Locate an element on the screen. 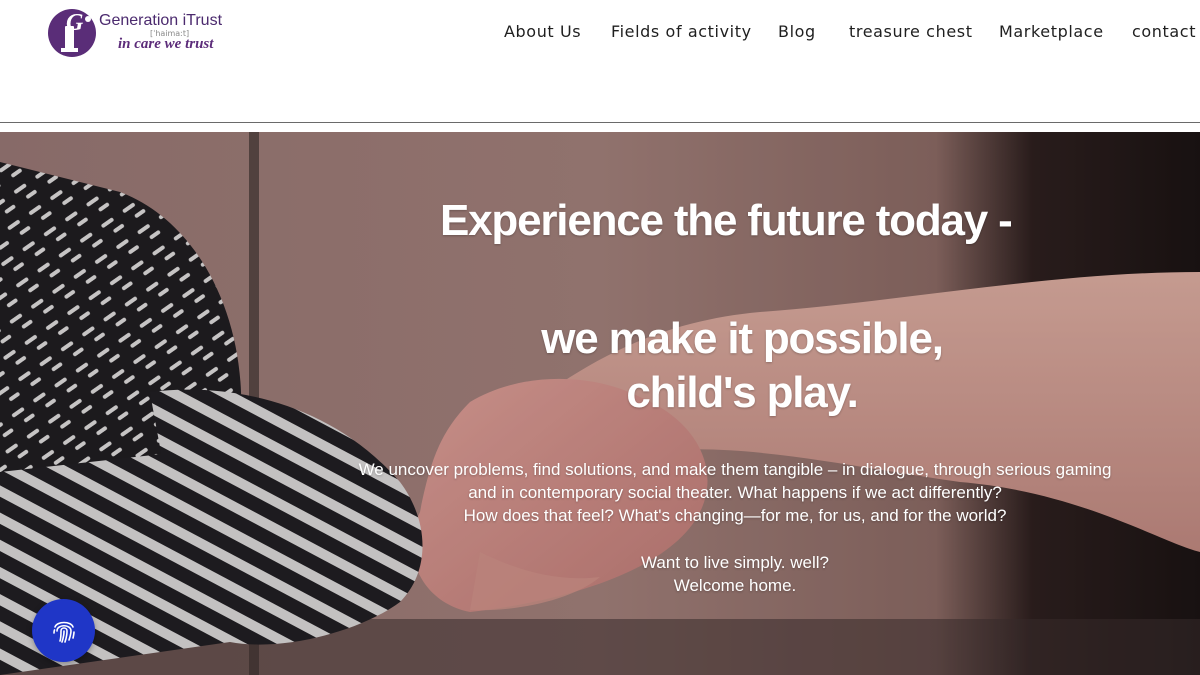  nav-item-contact: contact is located at coordinates (1164, 31).